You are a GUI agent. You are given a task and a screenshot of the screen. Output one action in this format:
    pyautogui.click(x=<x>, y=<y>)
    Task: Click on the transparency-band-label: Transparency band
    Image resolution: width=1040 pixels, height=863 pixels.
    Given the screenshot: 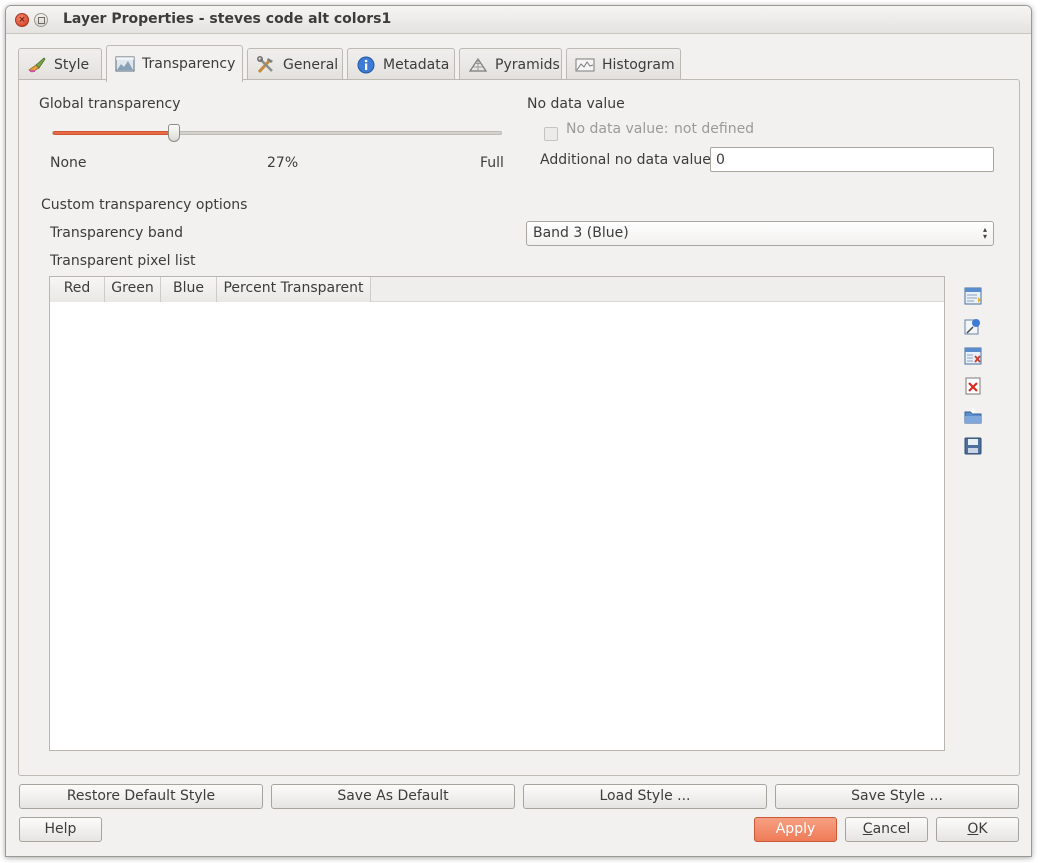 What is the action you would take?
    pyautogui.click(x=117, y=233)
    